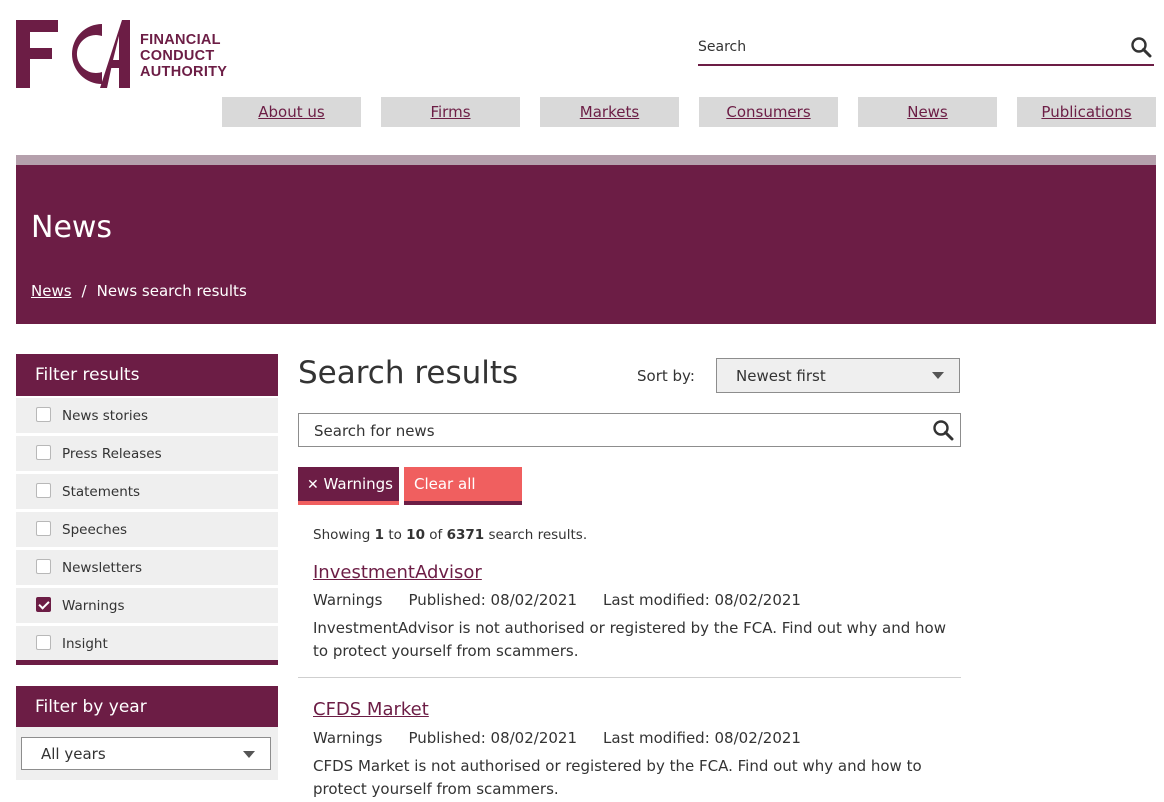 The image size is (1164, 802). I want to click on filter-newsletters: Newsletters, so click(147, 567).